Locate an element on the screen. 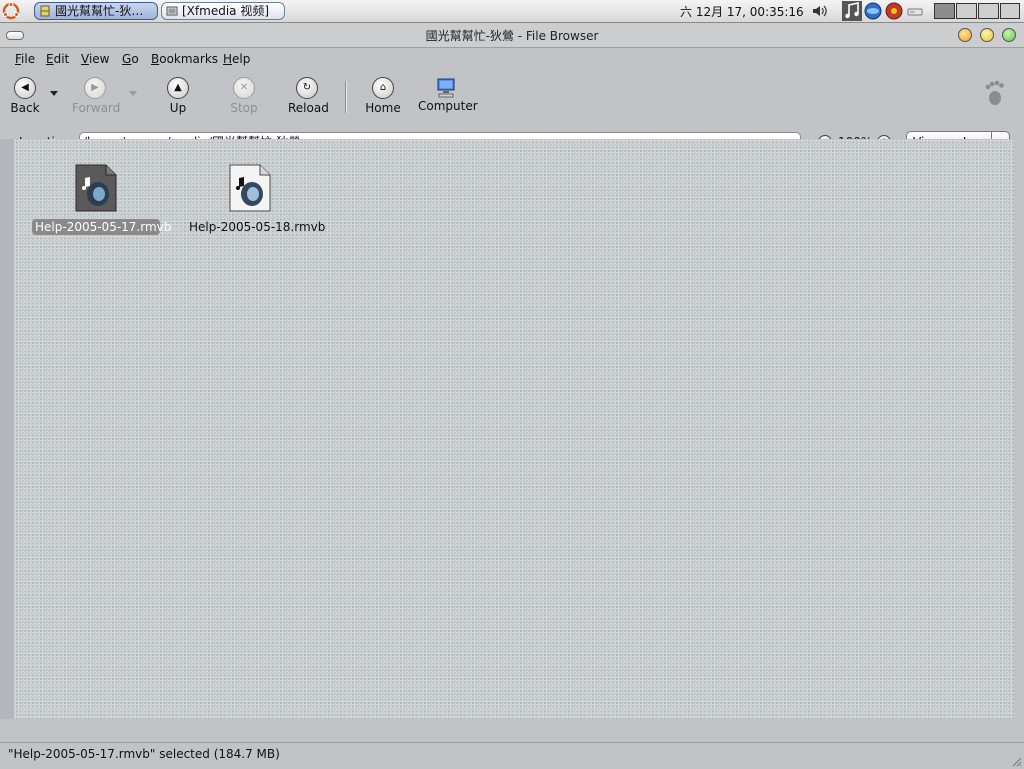  reload-icon: ↻ is located at coordinates (307, 88).